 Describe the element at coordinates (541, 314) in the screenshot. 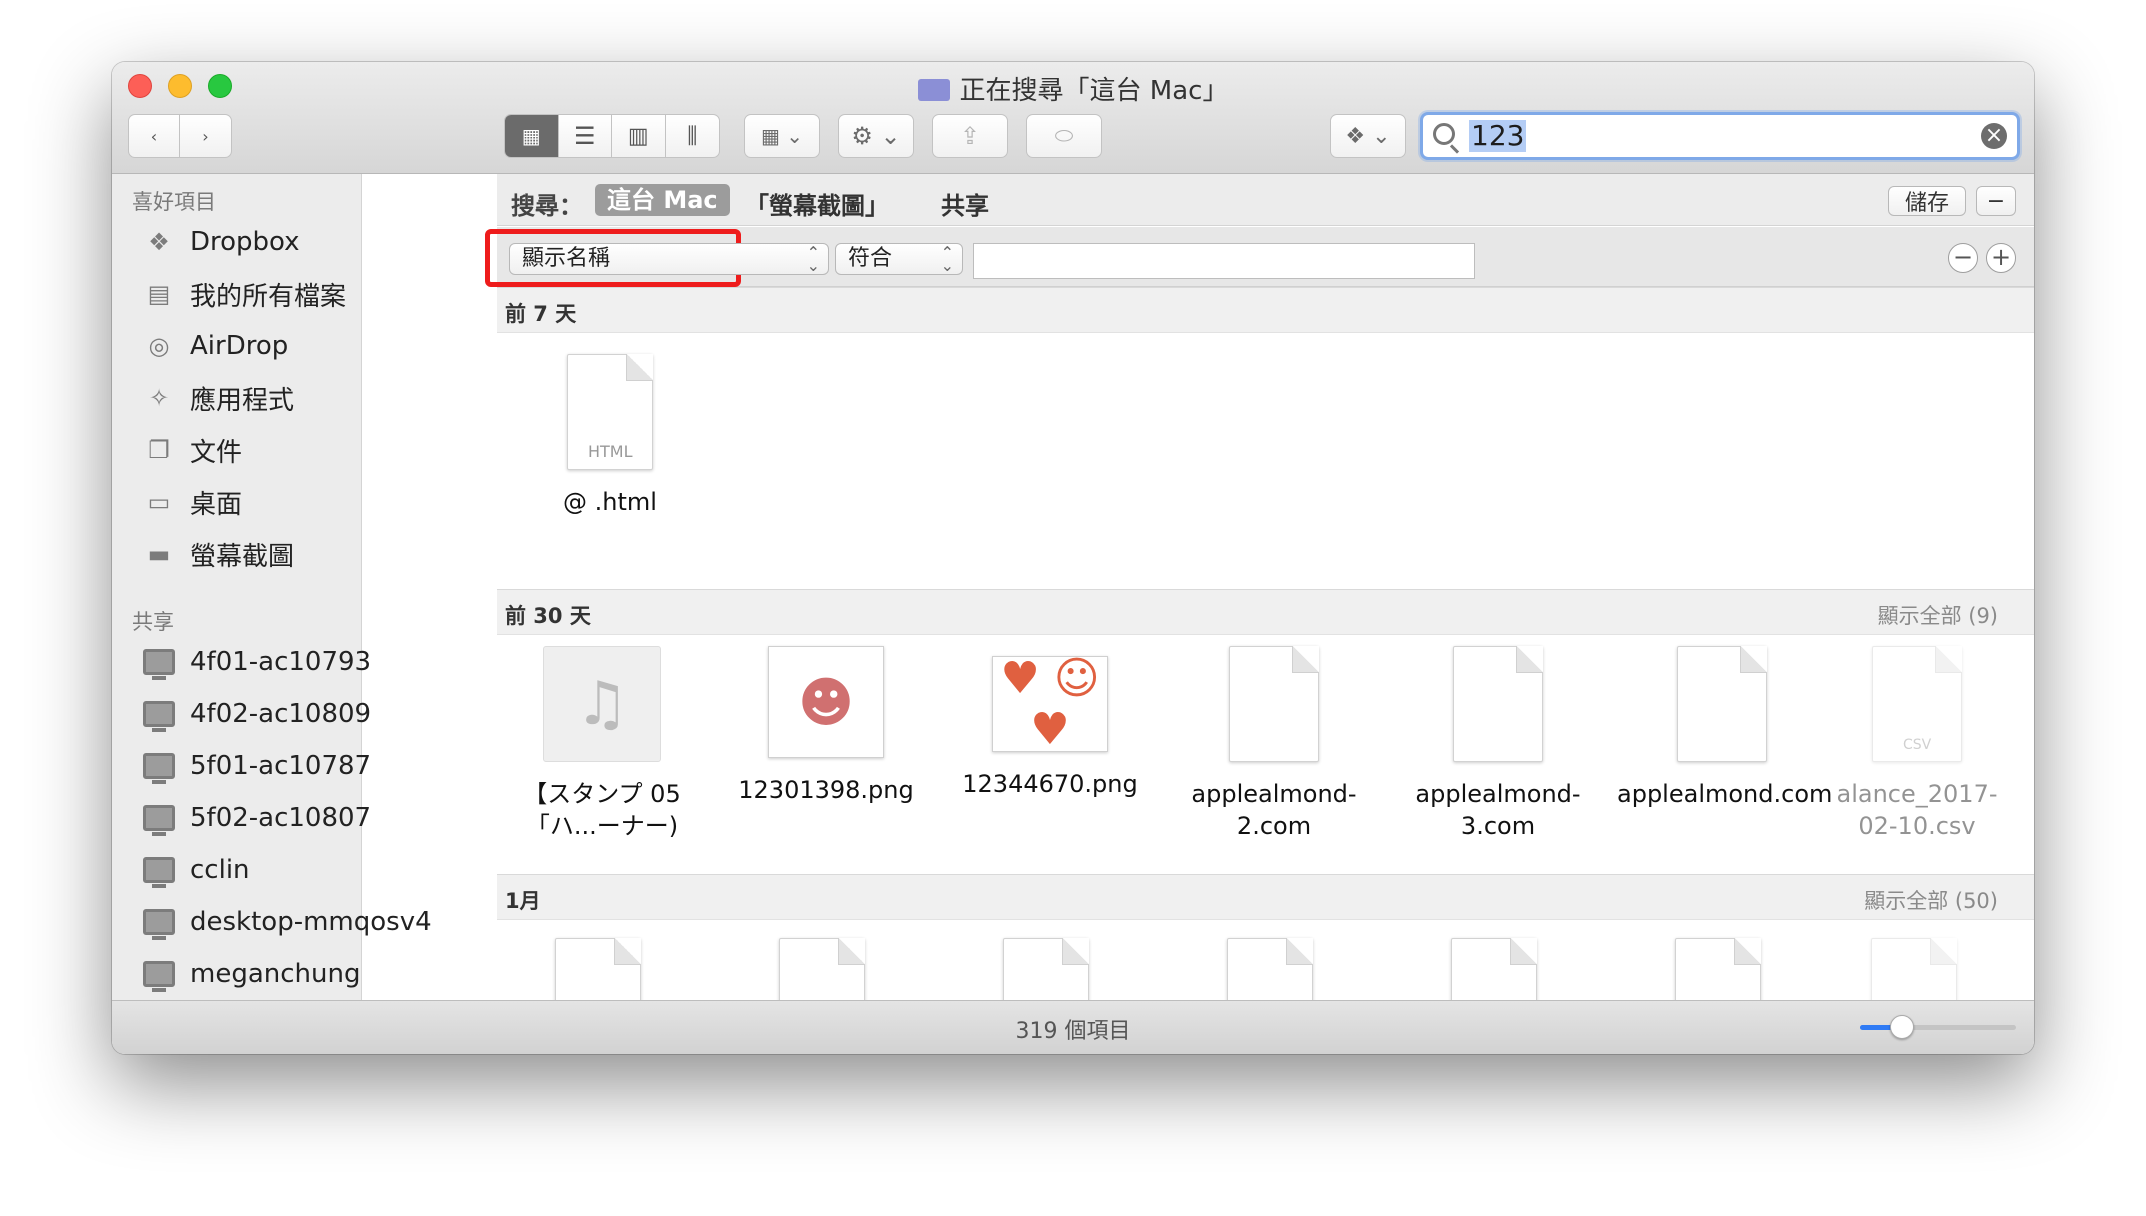

I see `section-label: 前 7 天` at that location.